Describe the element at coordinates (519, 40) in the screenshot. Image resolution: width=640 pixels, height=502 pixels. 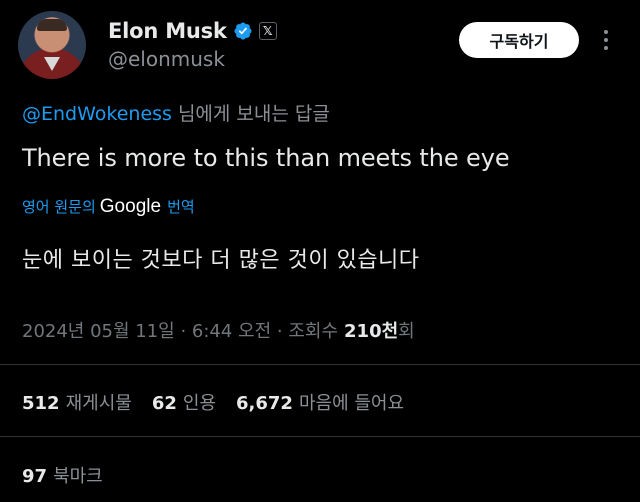
I see `subscribe-button: 구독하기` at that location.